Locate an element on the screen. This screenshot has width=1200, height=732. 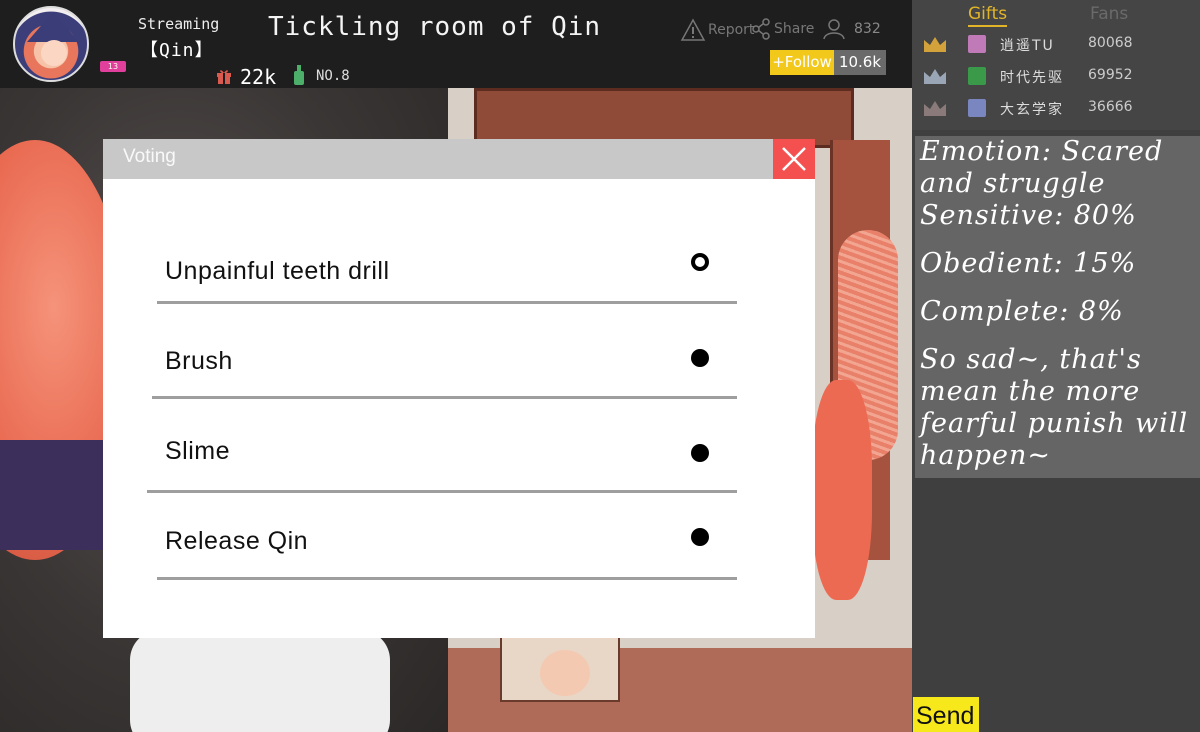
vote-option-label: Release Qin is located at coordinates (237, 541).